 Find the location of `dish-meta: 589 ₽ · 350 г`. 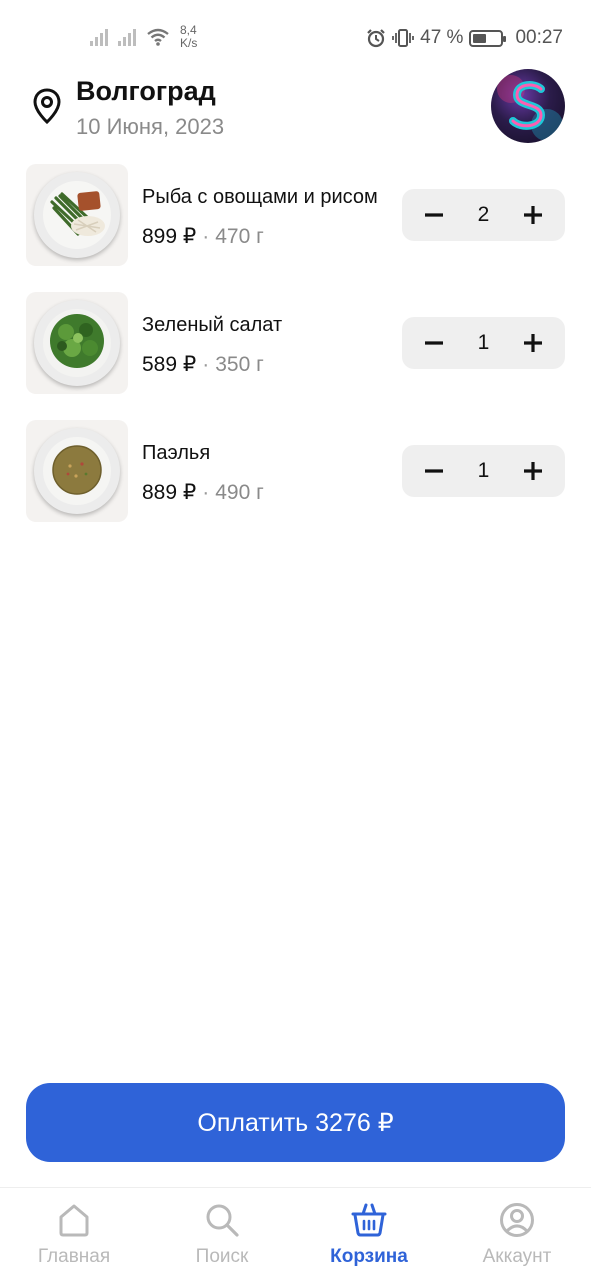

dish-meta: 589 ₽ · 350 г is located at coordinates (203, 364).